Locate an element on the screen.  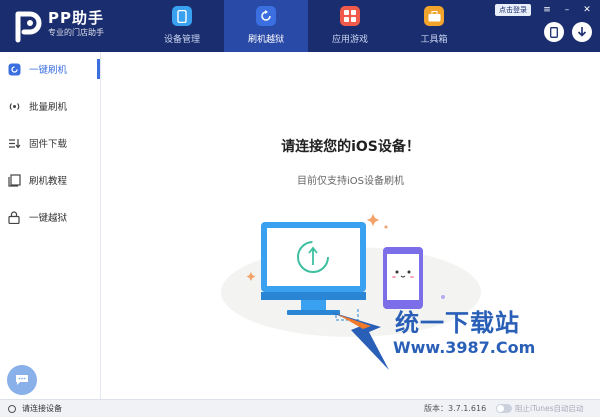
watermark-text: 统一下载站 is located at coordinates (457, 323).